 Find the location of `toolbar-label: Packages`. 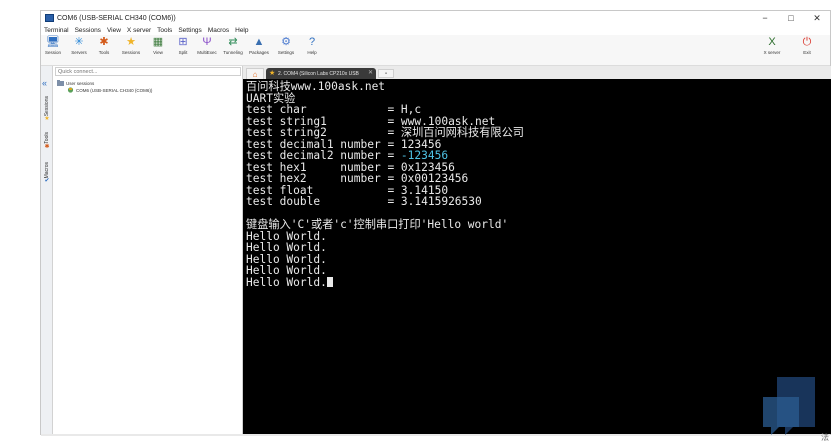

toolbar-label: Packages is located at coordinates (259, 52).